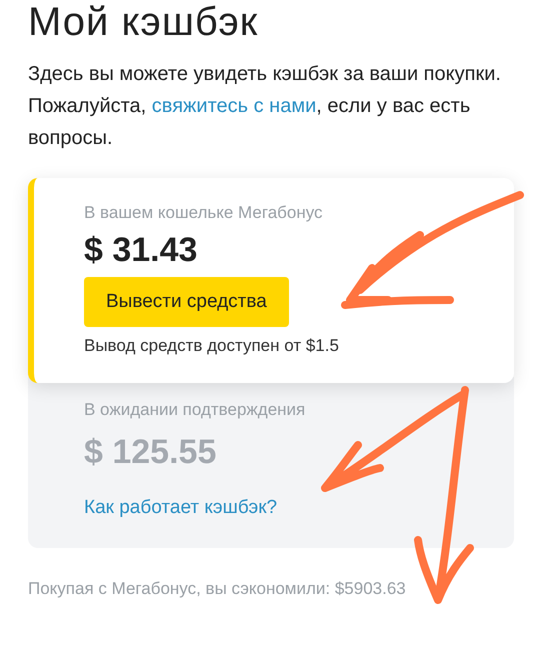 The height and width of the screenshot is (670, 540). I want to click on contact-link: свяжитесь с нами, so click(234, 106).